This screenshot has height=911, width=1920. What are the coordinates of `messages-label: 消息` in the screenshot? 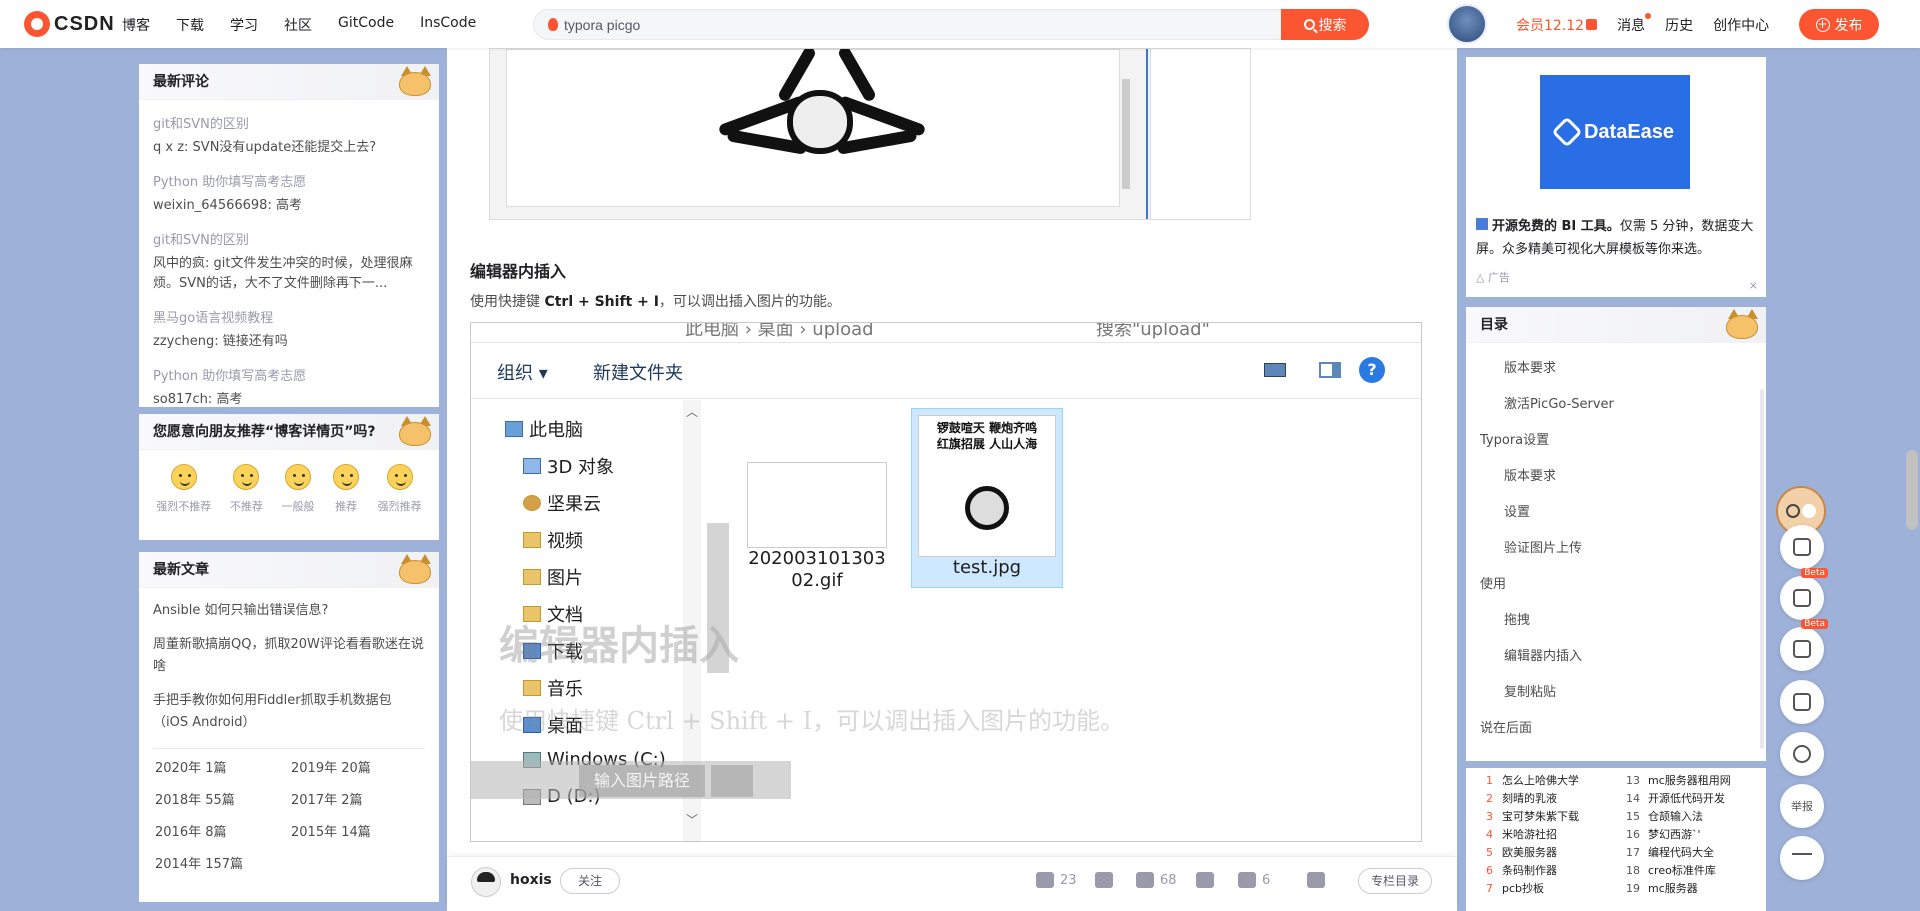 It's located at (1631, 26).